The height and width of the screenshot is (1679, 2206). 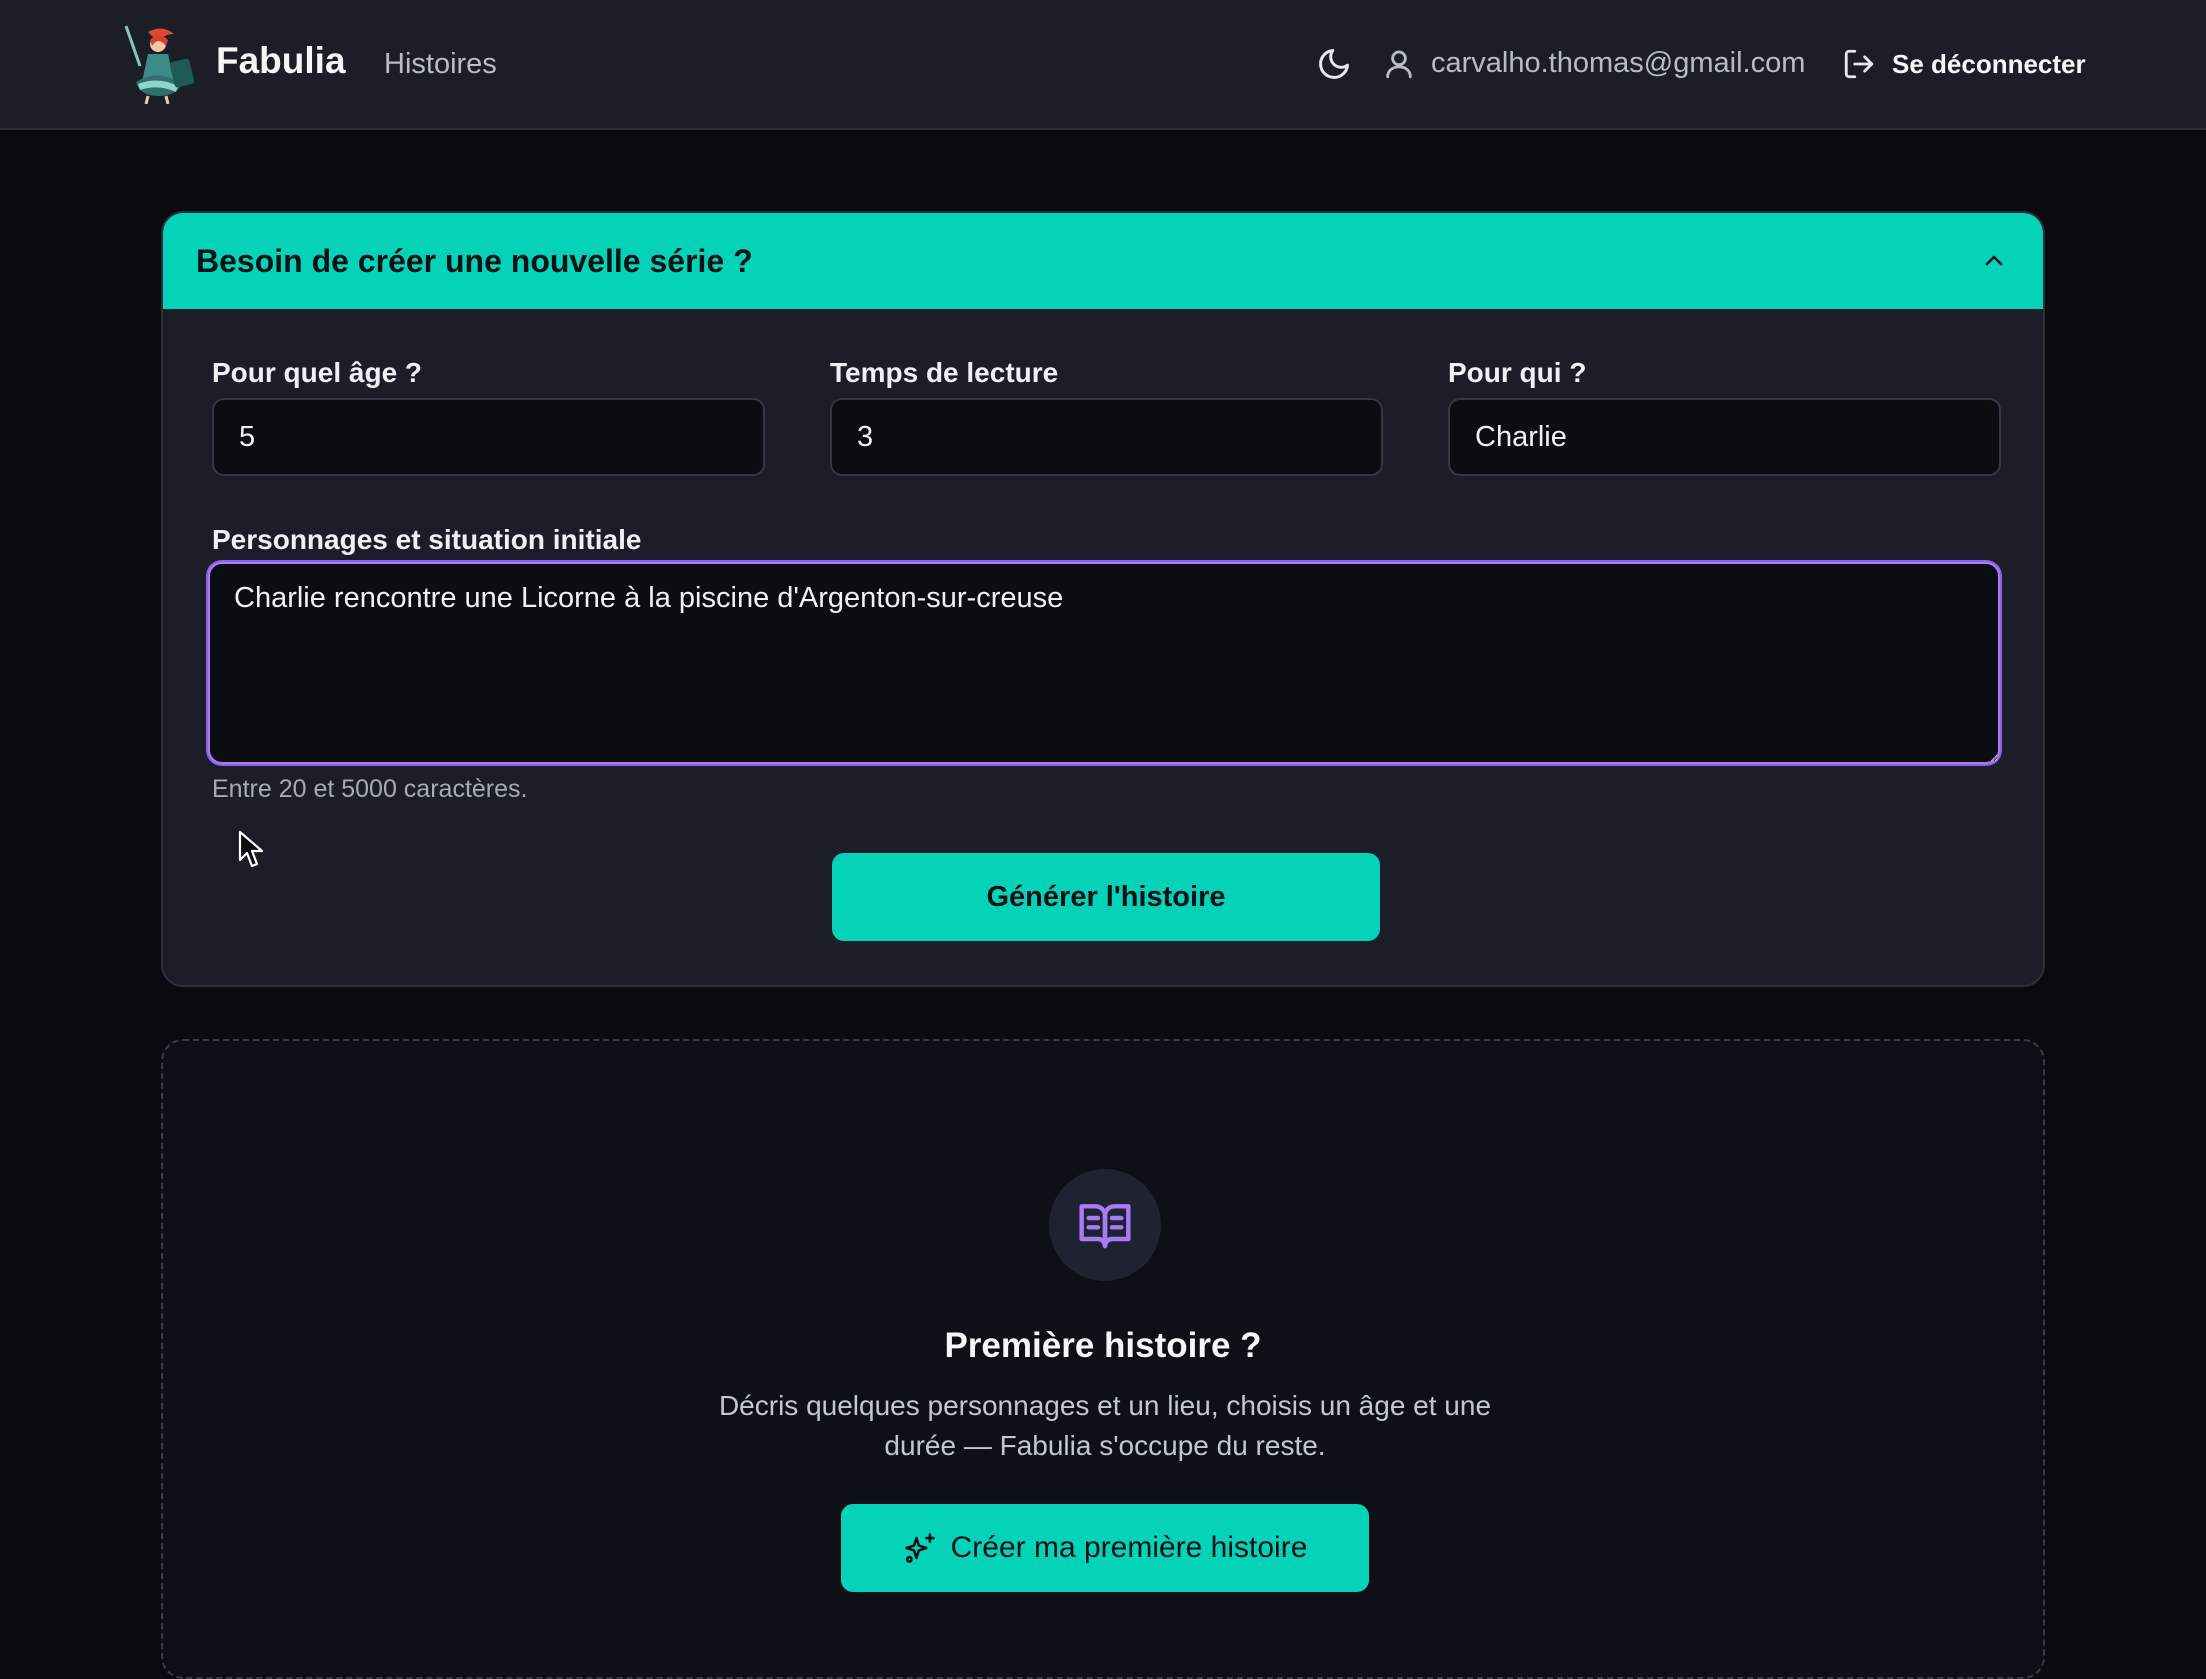 What do you see at coordinates (1334, 64) in the screenshot?
I see `moon-icon` at bounding box center [1334, 64].